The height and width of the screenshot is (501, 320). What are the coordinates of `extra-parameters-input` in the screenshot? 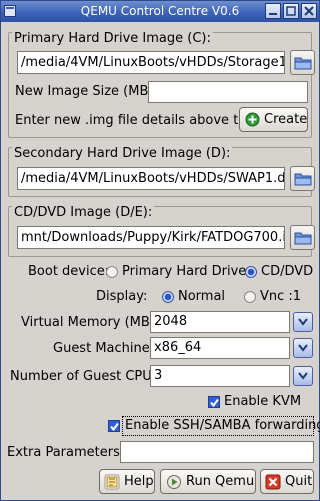 It's located at (217, 452).